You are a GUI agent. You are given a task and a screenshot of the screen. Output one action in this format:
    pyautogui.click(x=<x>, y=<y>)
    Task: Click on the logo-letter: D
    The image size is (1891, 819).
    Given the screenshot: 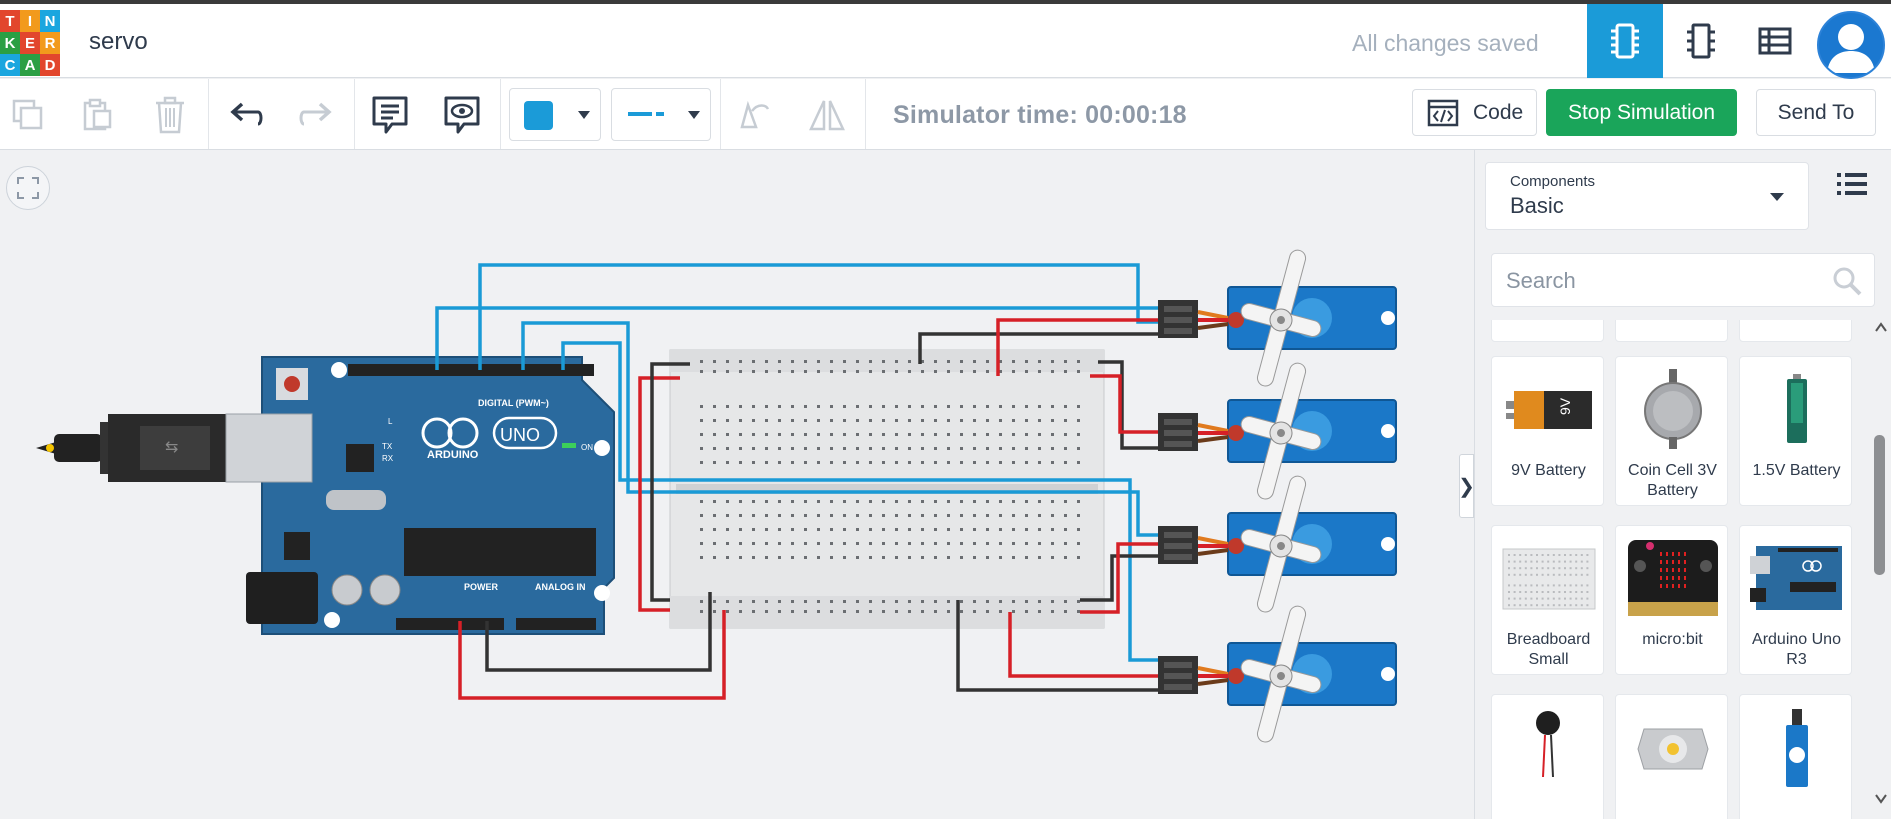 What is the action you would take?
    pyautogui.click(x=50, y=65)
    